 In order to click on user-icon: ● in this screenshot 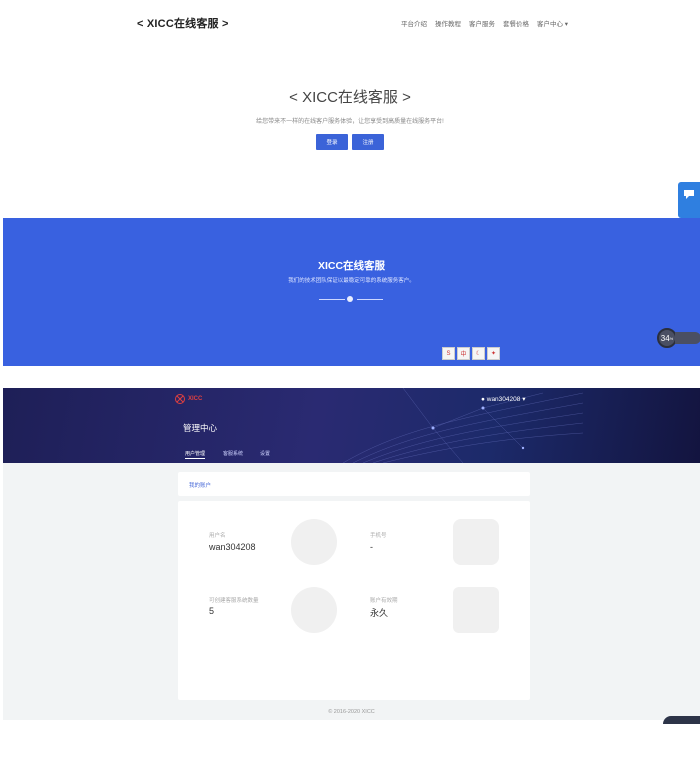, I will do `click(483, 399)`.